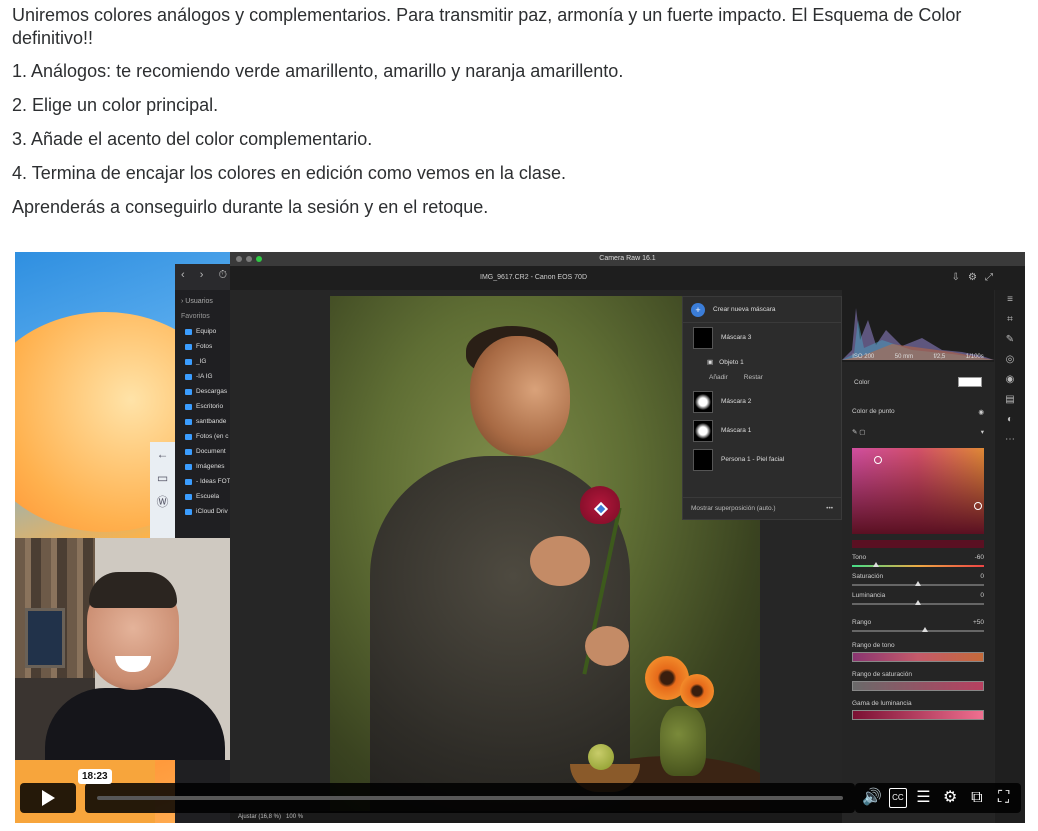 Image resolution: width=1038 pixels, height=831 pixels. What do you see at coordinates (162, 502) in the screenshot?
I see `wordpress-icon: Ⓦ` at bounding box center [162, 502].